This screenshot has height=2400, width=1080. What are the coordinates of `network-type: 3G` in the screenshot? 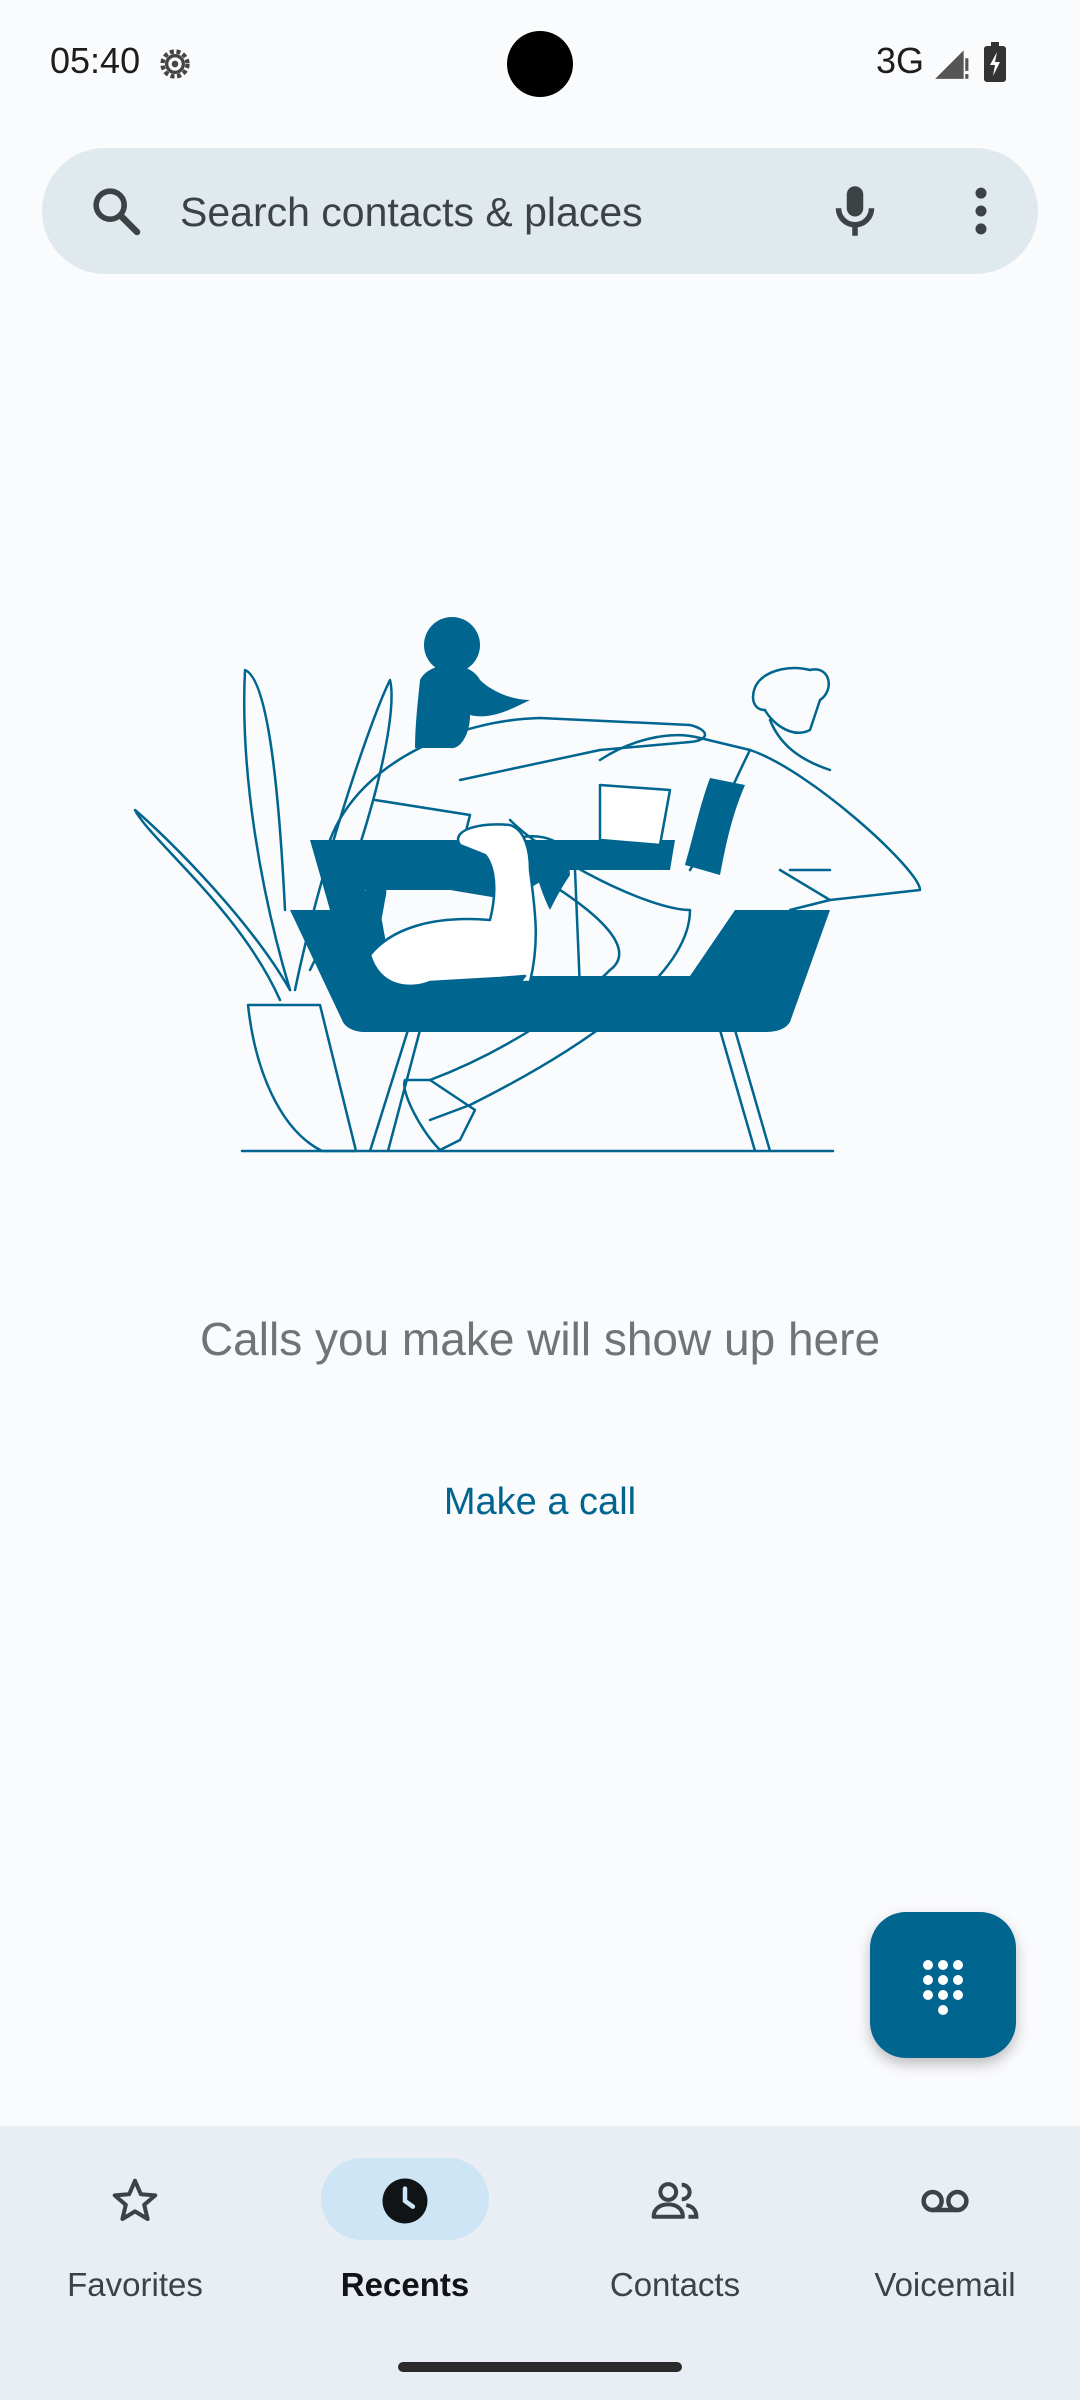 It's located at (900, 60).